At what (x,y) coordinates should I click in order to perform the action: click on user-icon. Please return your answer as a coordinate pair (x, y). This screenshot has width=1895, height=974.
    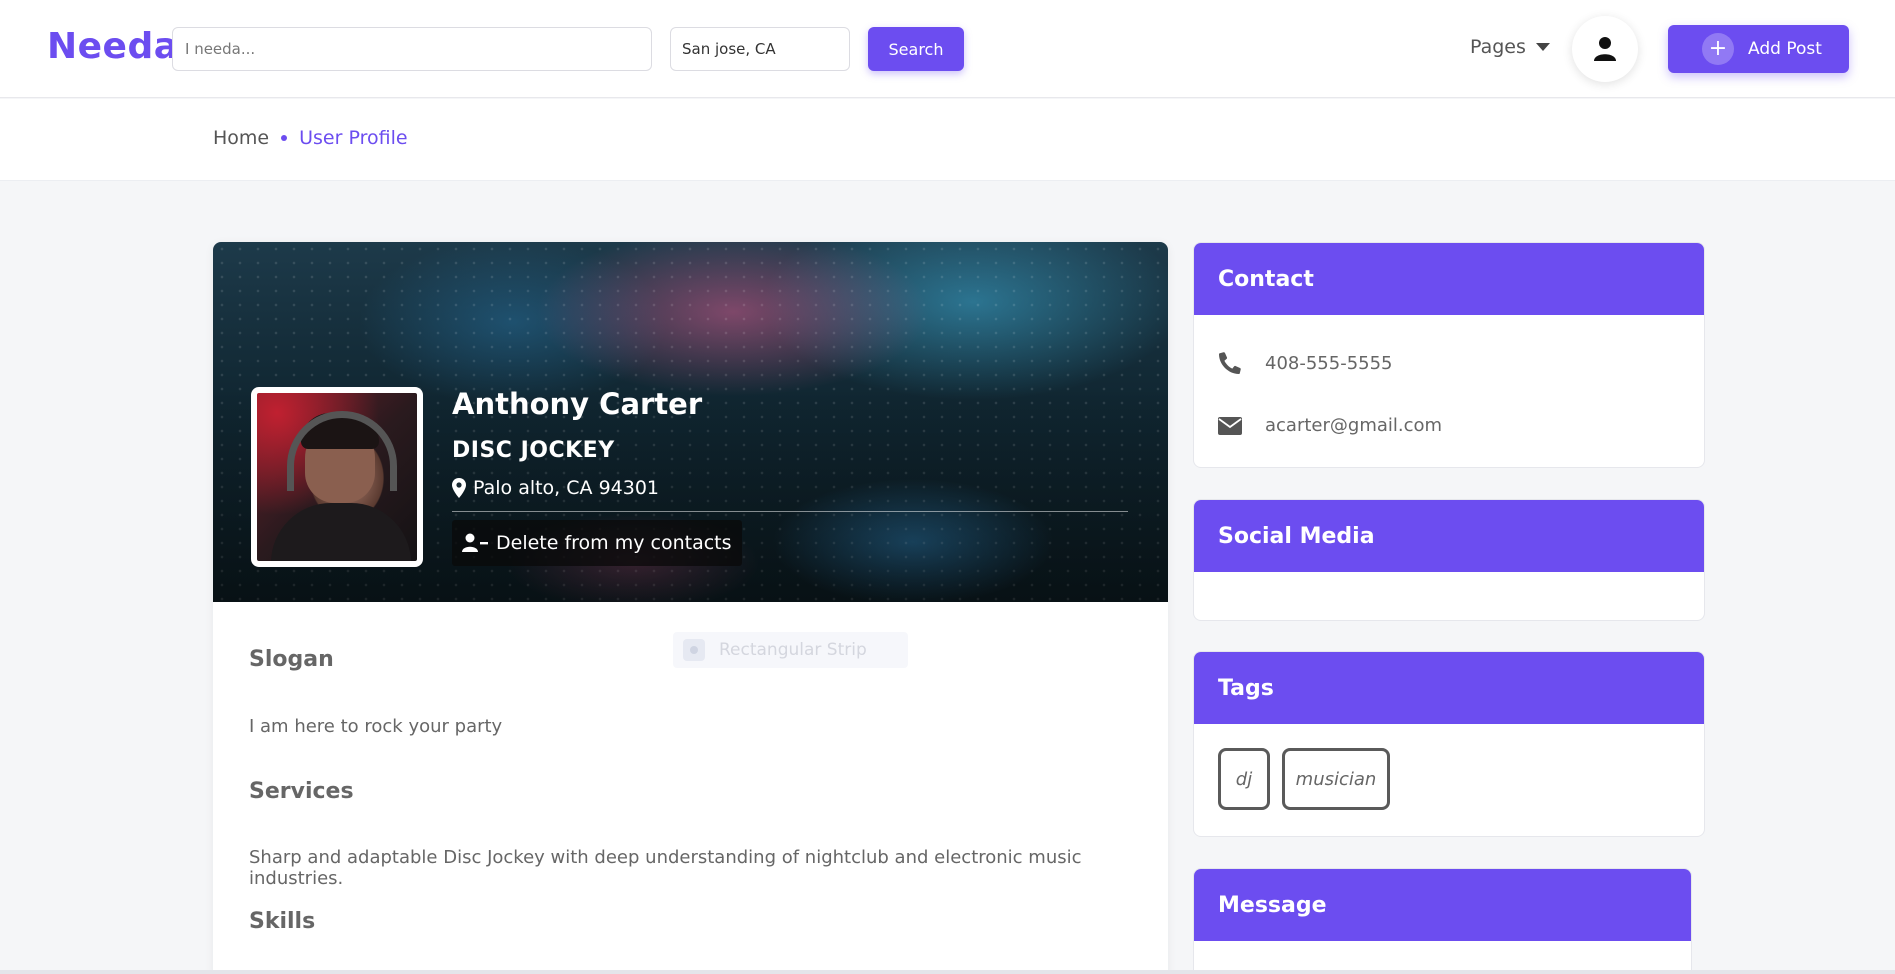
    Looking at the image, I should click on (1605, 49).